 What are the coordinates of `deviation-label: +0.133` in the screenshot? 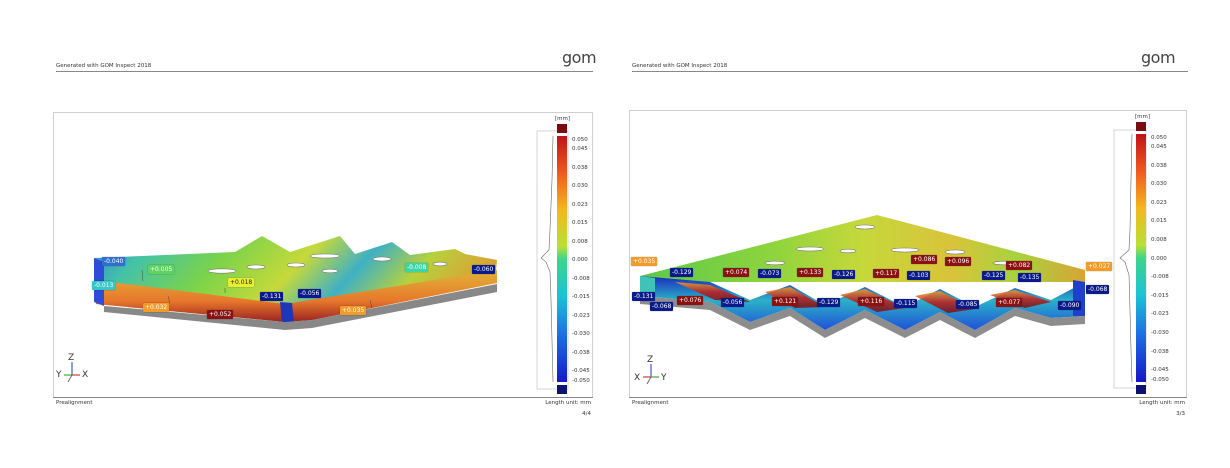 It's located at (810, 272).